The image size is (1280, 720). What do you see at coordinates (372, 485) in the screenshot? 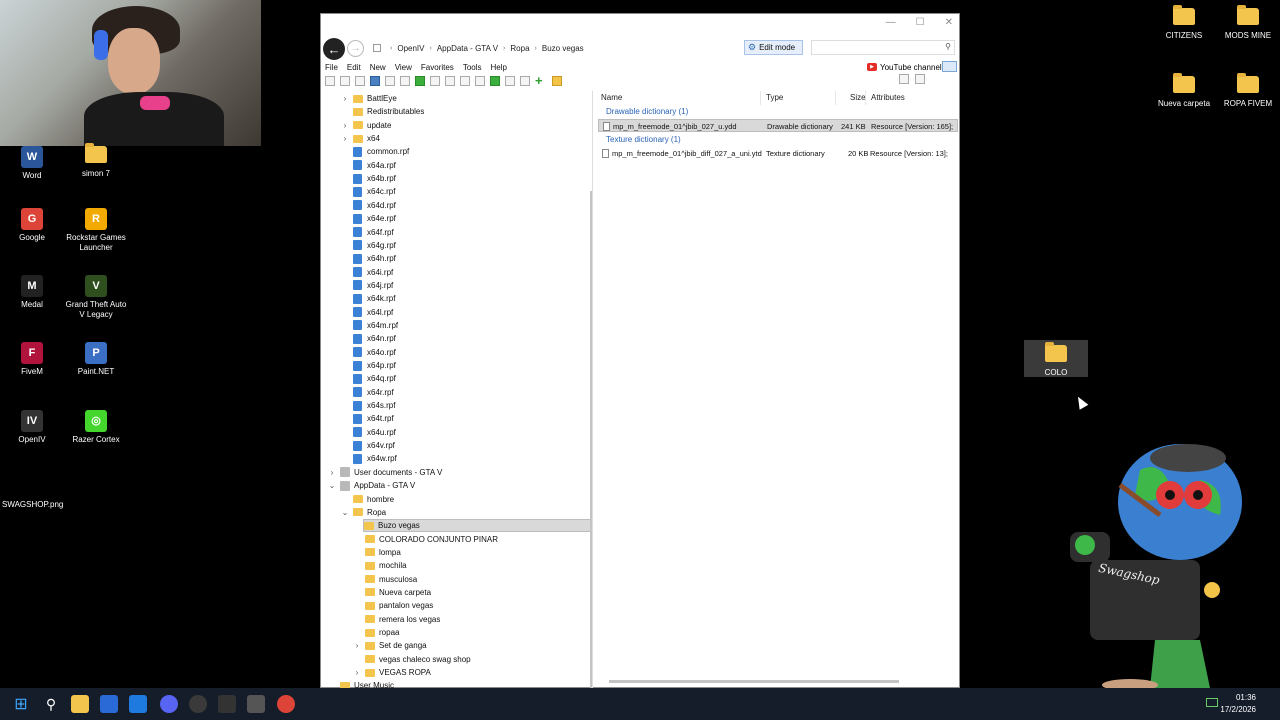
I see `tree-node: ⌄ AppData - GTA V` at bounding box center [372, 485].